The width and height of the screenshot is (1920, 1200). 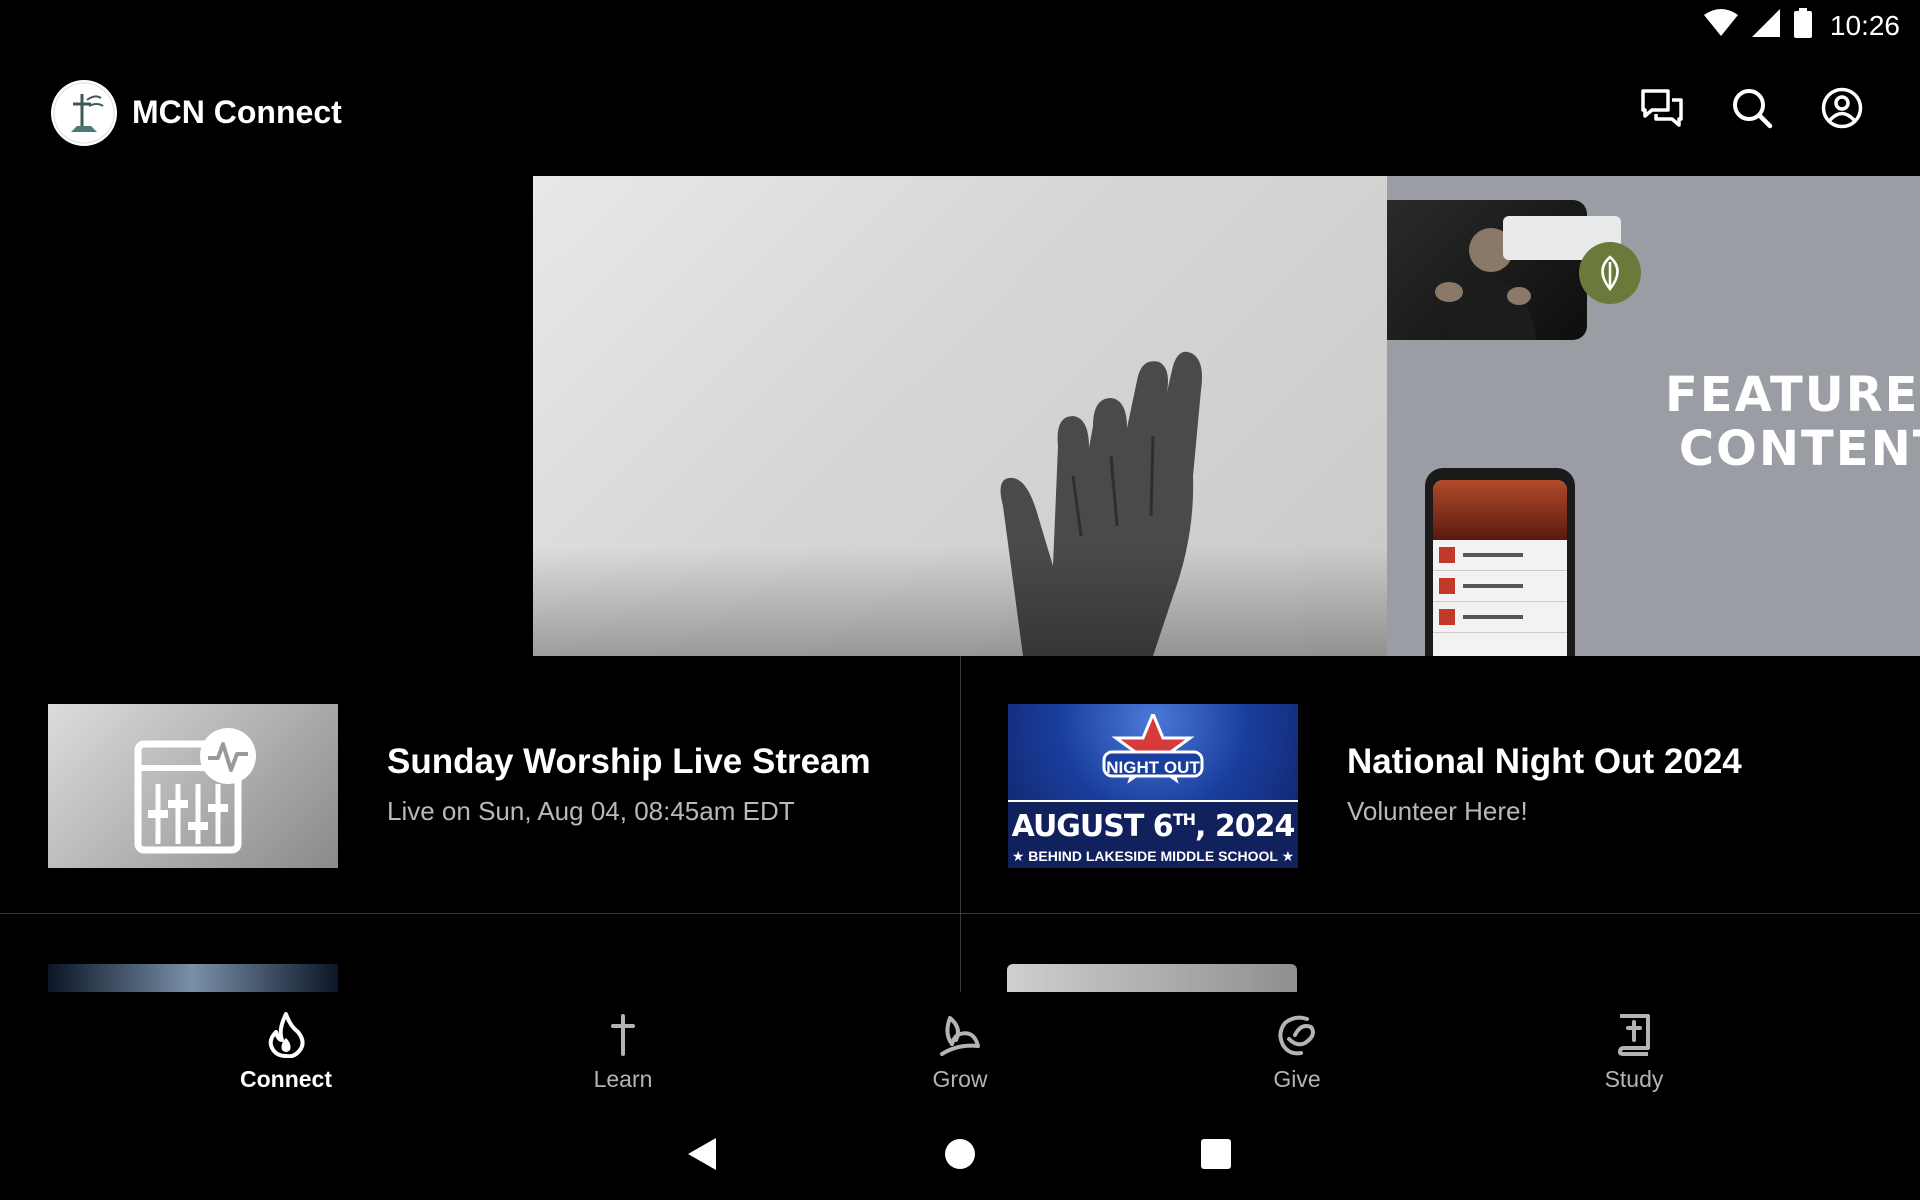 What do you see at coordinates (623, 1035) in the screenshot?
I see `cross-icon` at bounding box center [623, 1035].